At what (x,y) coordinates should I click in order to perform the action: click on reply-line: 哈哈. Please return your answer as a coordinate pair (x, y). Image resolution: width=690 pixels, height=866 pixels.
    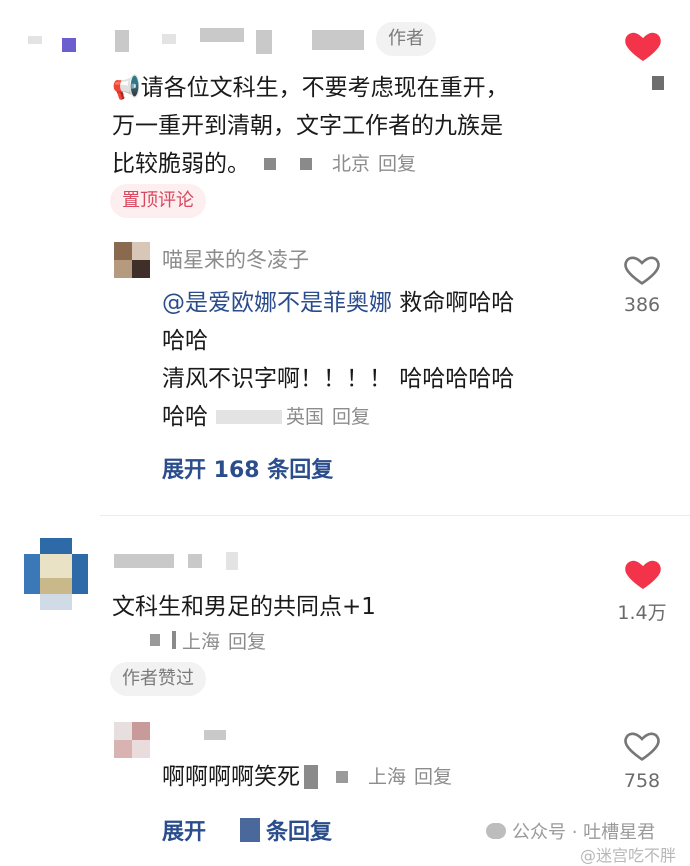
    Looking at the image, I should click on (185, 341).